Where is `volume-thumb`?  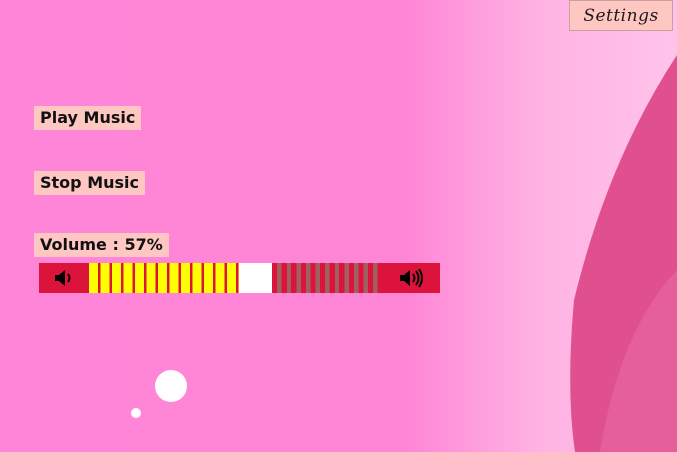 volume-thumb is located at coordinates (255, 278).